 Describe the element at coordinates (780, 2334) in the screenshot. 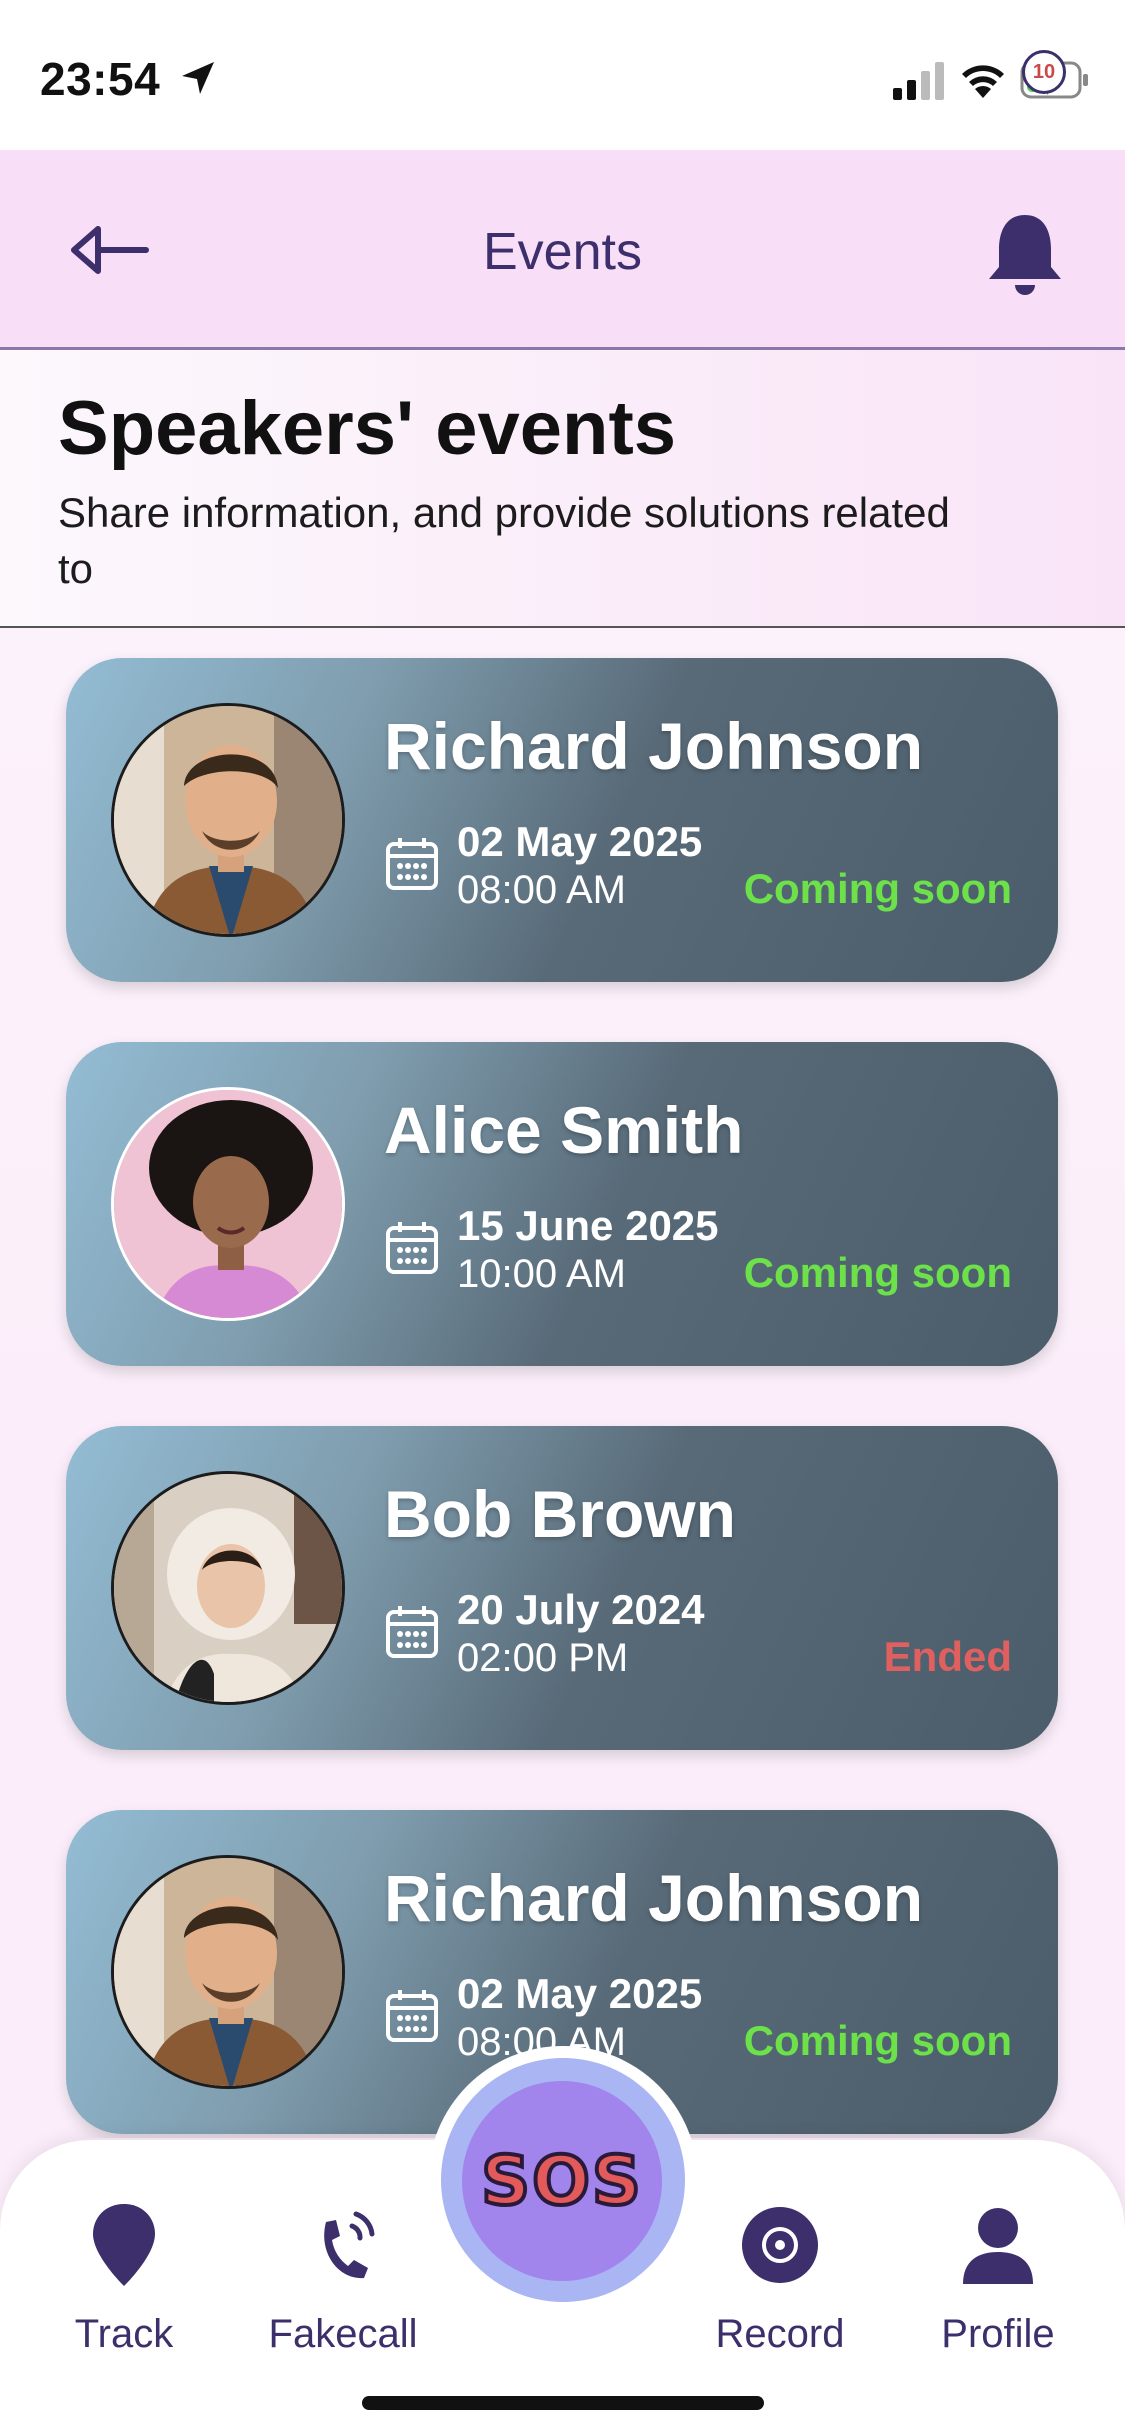

I see `tab-label: Record` at that location.